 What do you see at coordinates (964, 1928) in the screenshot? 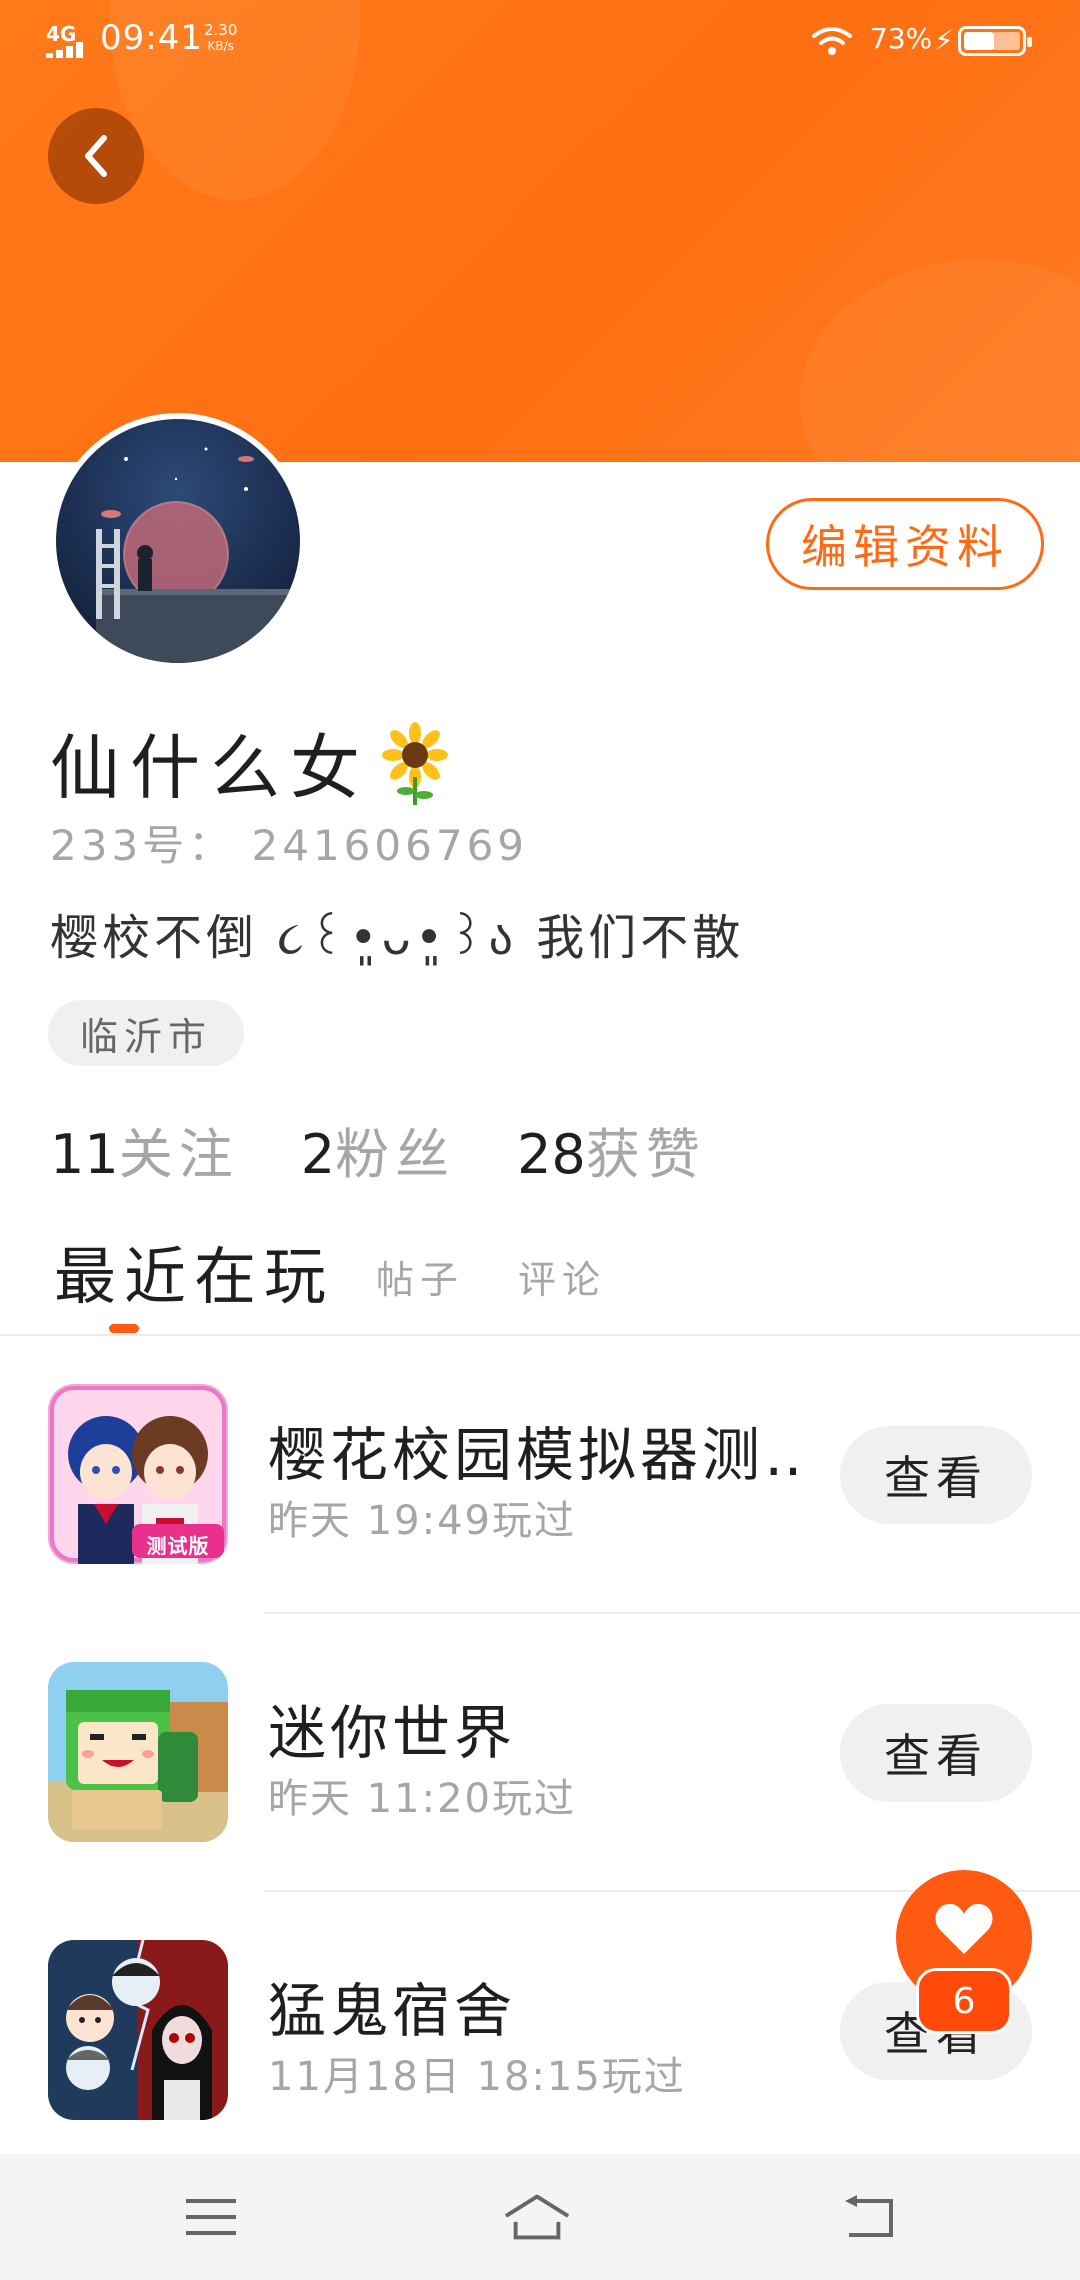
I see `heart-icon` at bounding box center [964, 1928].